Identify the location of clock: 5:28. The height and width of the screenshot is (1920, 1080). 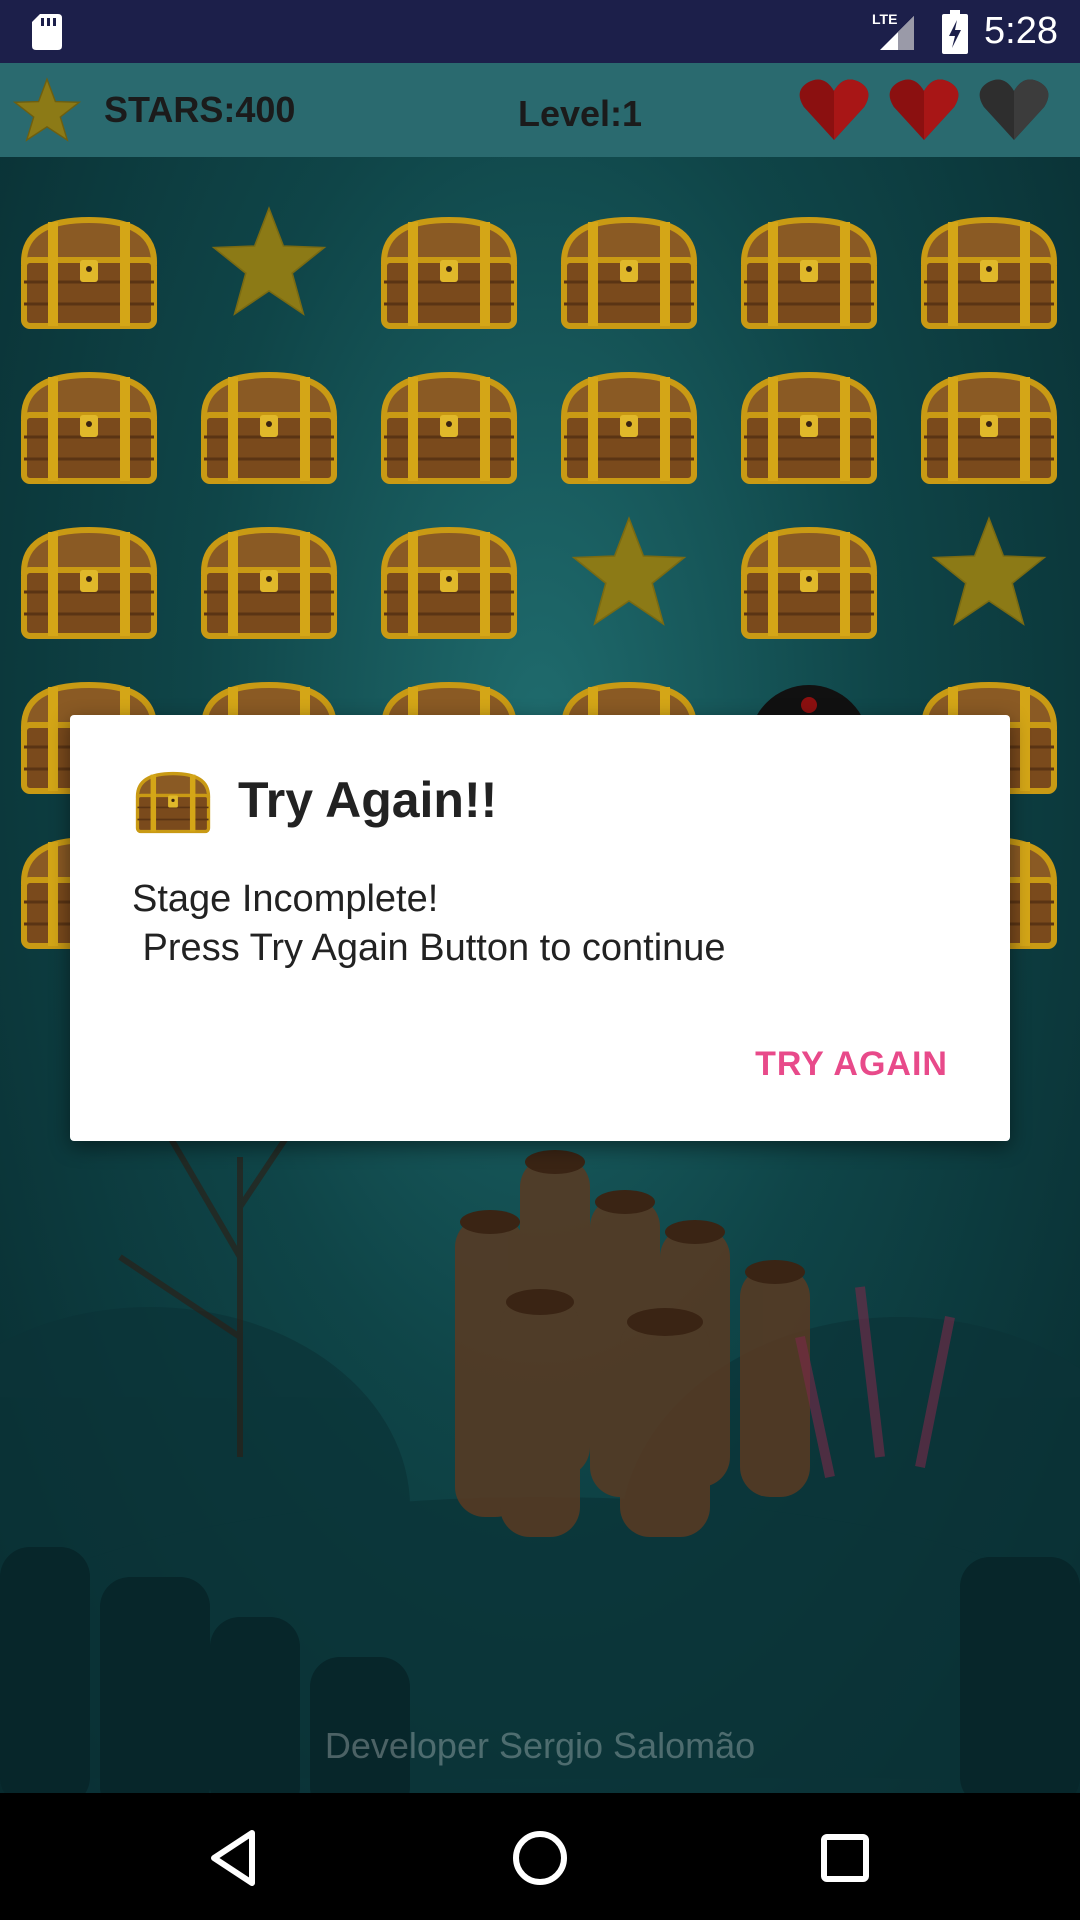
(1021, 31).